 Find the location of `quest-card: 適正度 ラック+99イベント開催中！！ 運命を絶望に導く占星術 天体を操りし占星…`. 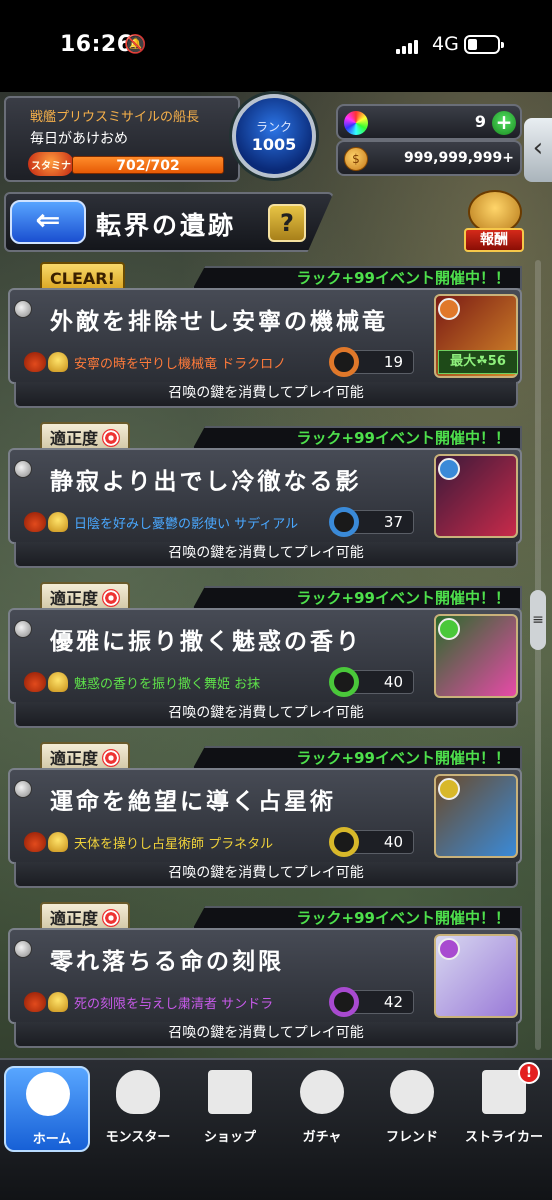

quest-card: 適正度 ラック+99イベント開催中！！ 運命を絶望に導く占星術 天体を操りし占星… is located at coordinates (265, 817).